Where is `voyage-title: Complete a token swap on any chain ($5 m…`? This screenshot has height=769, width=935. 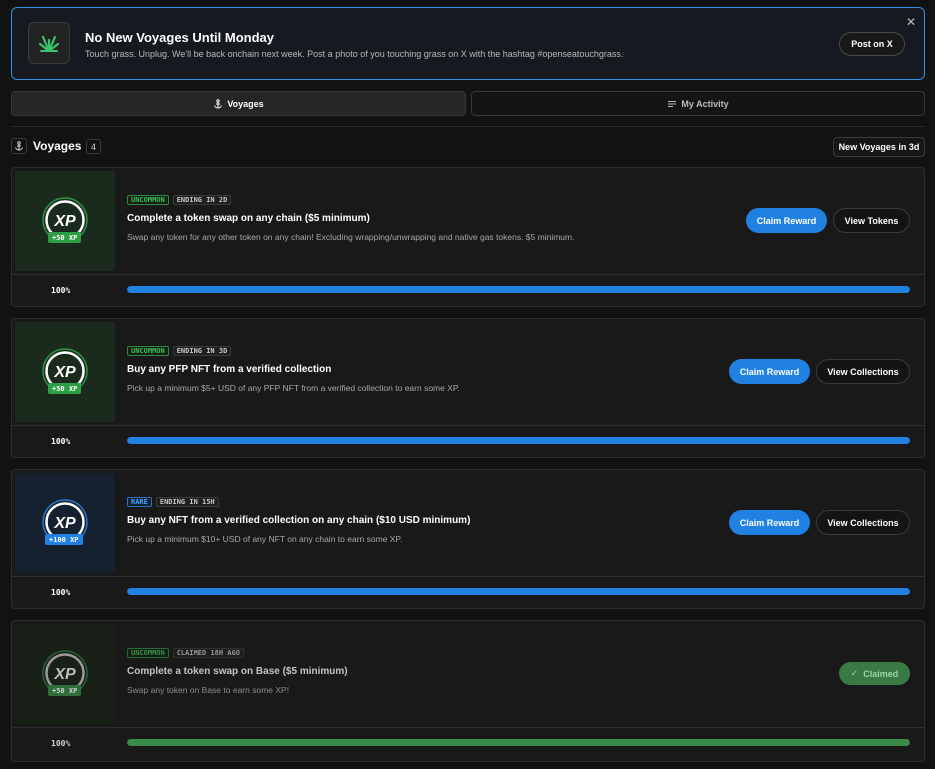
voyage-title: Complete a token swap on any chain ($5 m… is located at coordinates (248, 218).